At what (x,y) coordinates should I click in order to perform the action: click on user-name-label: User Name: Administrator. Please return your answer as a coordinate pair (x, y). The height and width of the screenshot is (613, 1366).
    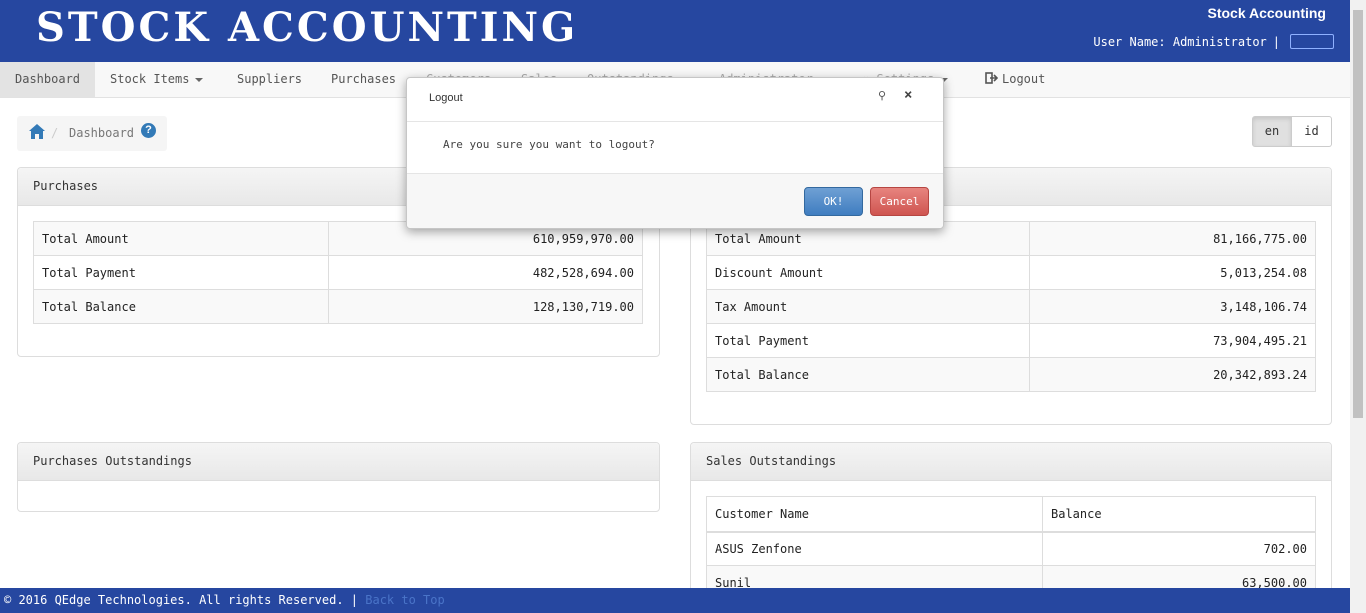
    Looking at the image, I should click on (1180, 41).